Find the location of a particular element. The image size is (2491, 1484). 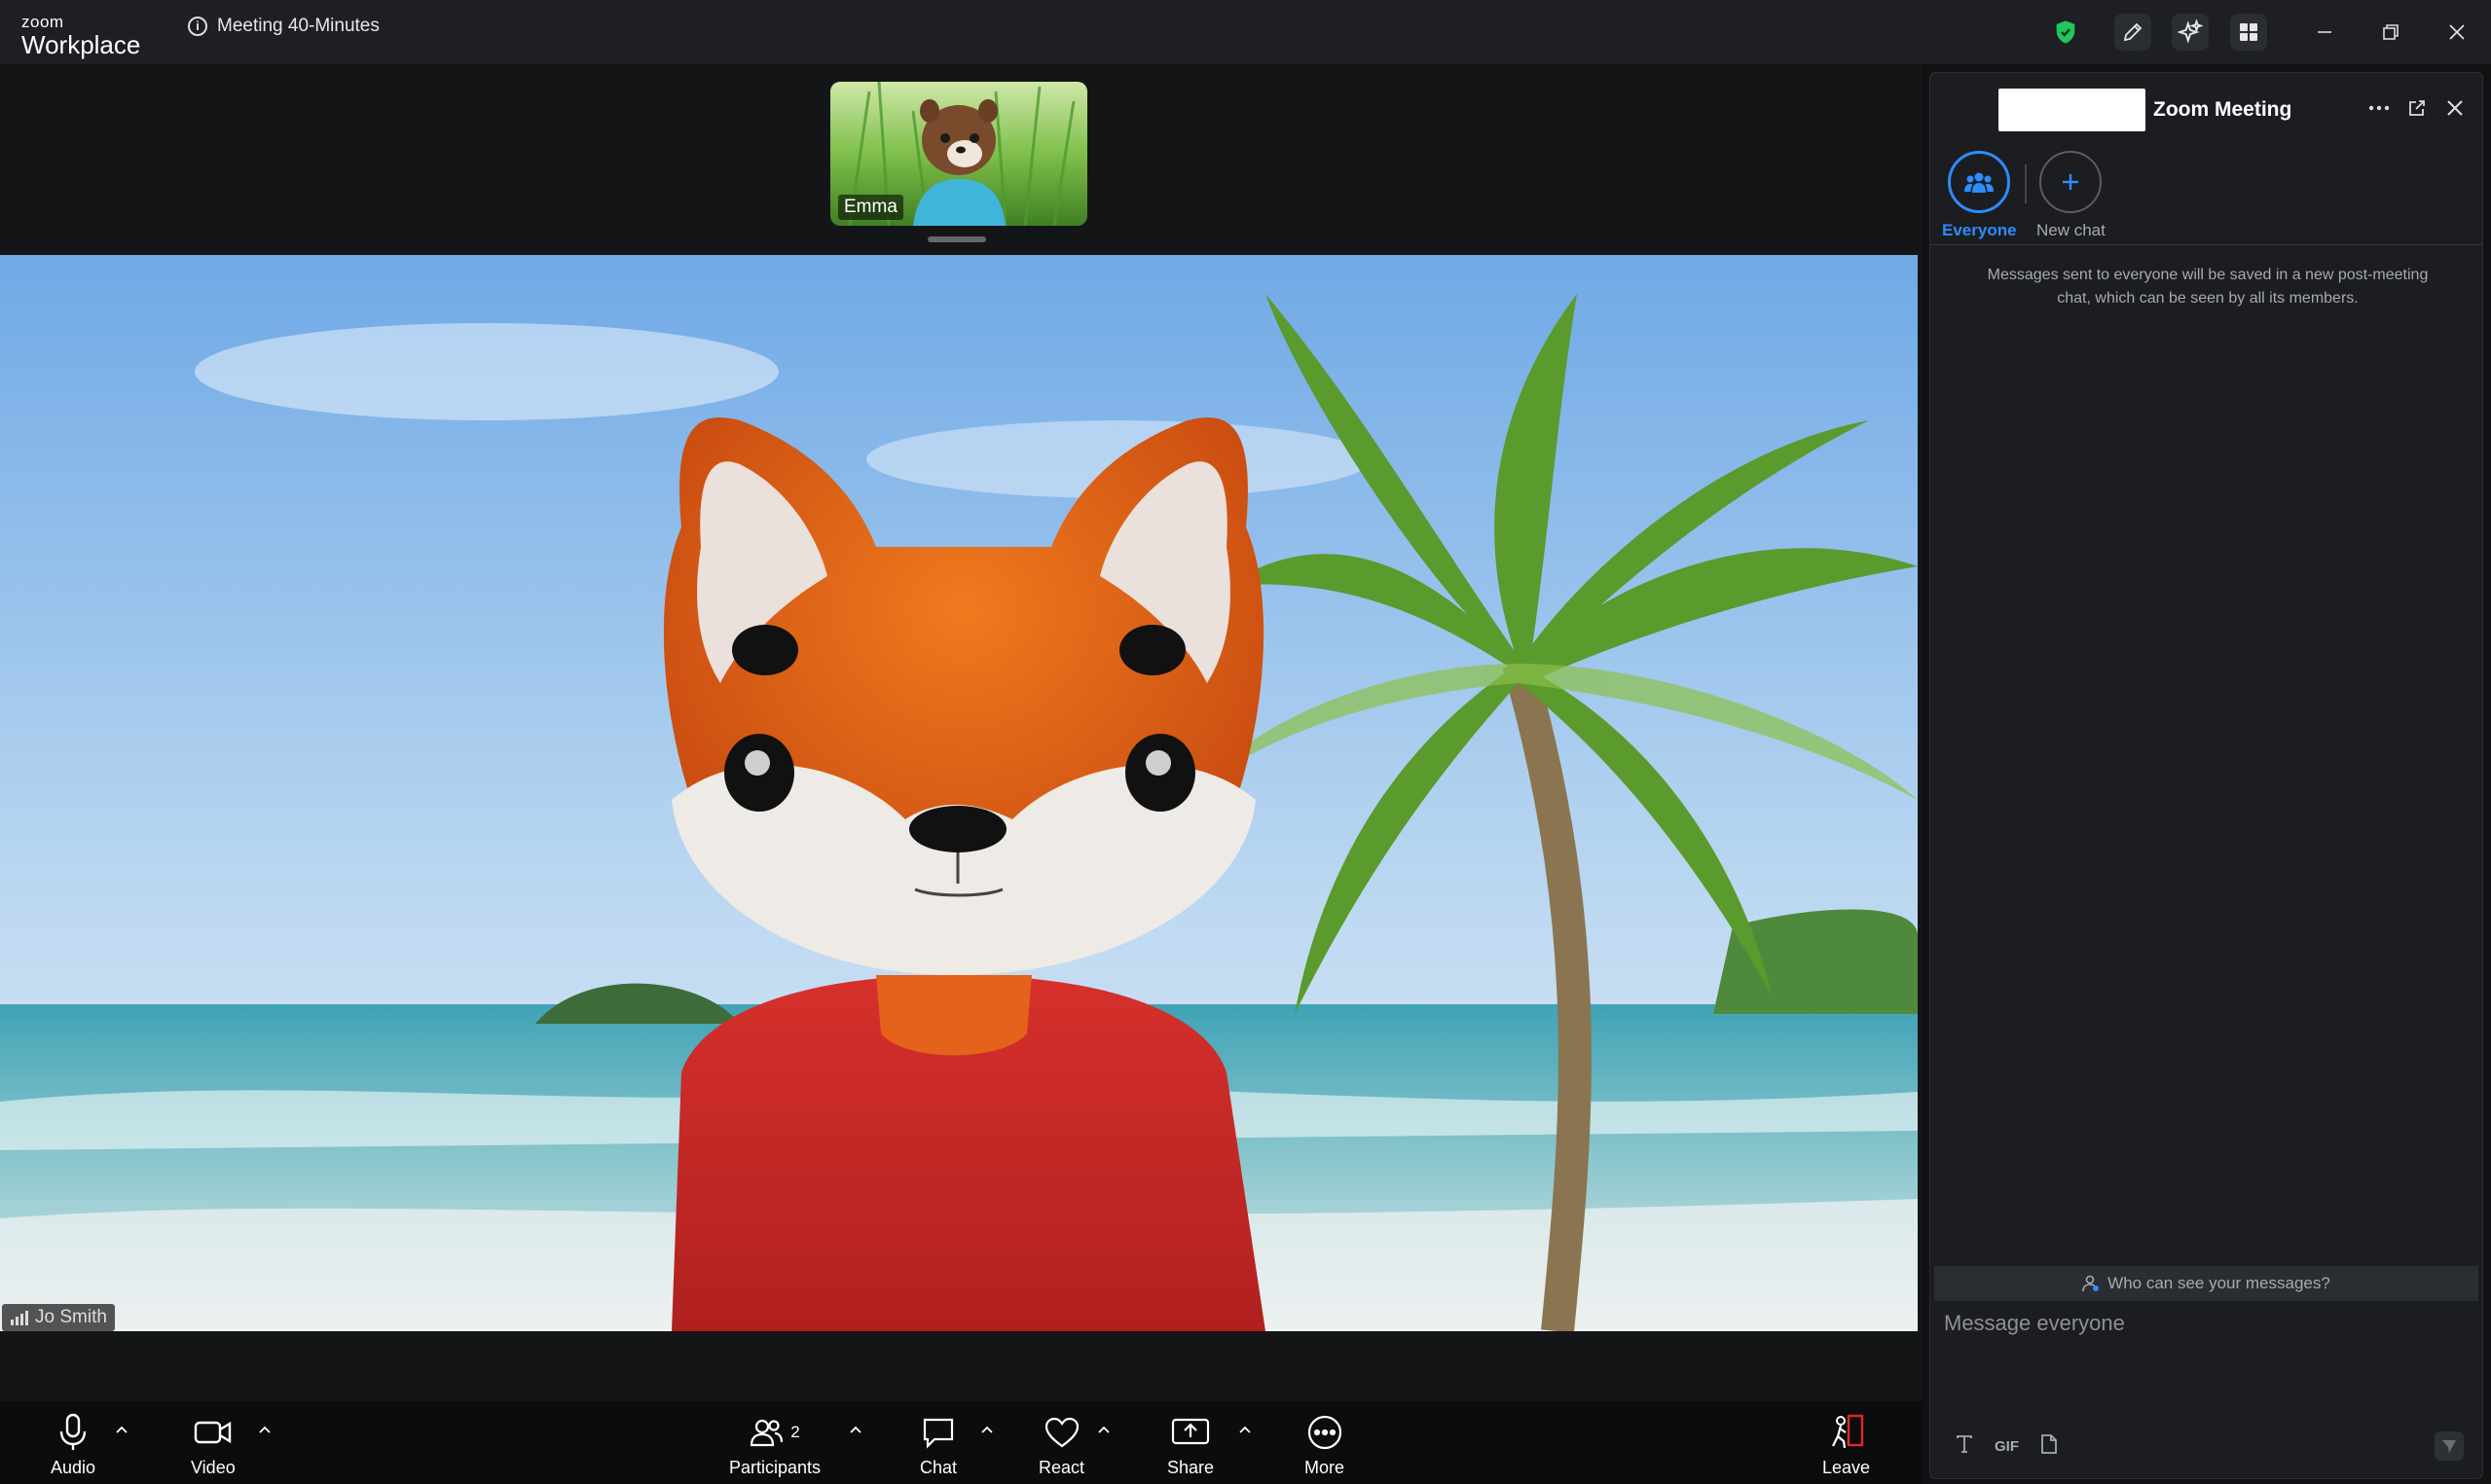

signal-strength-icon is located at coordinates (19, 1318).